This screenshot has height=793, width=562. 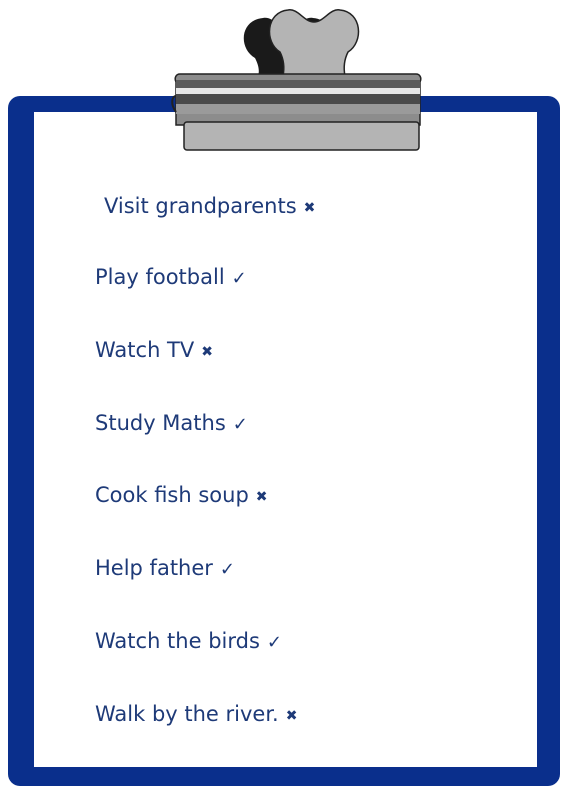 I want to click on list-item: Watch TV ✖, so click(x=154, y=350).